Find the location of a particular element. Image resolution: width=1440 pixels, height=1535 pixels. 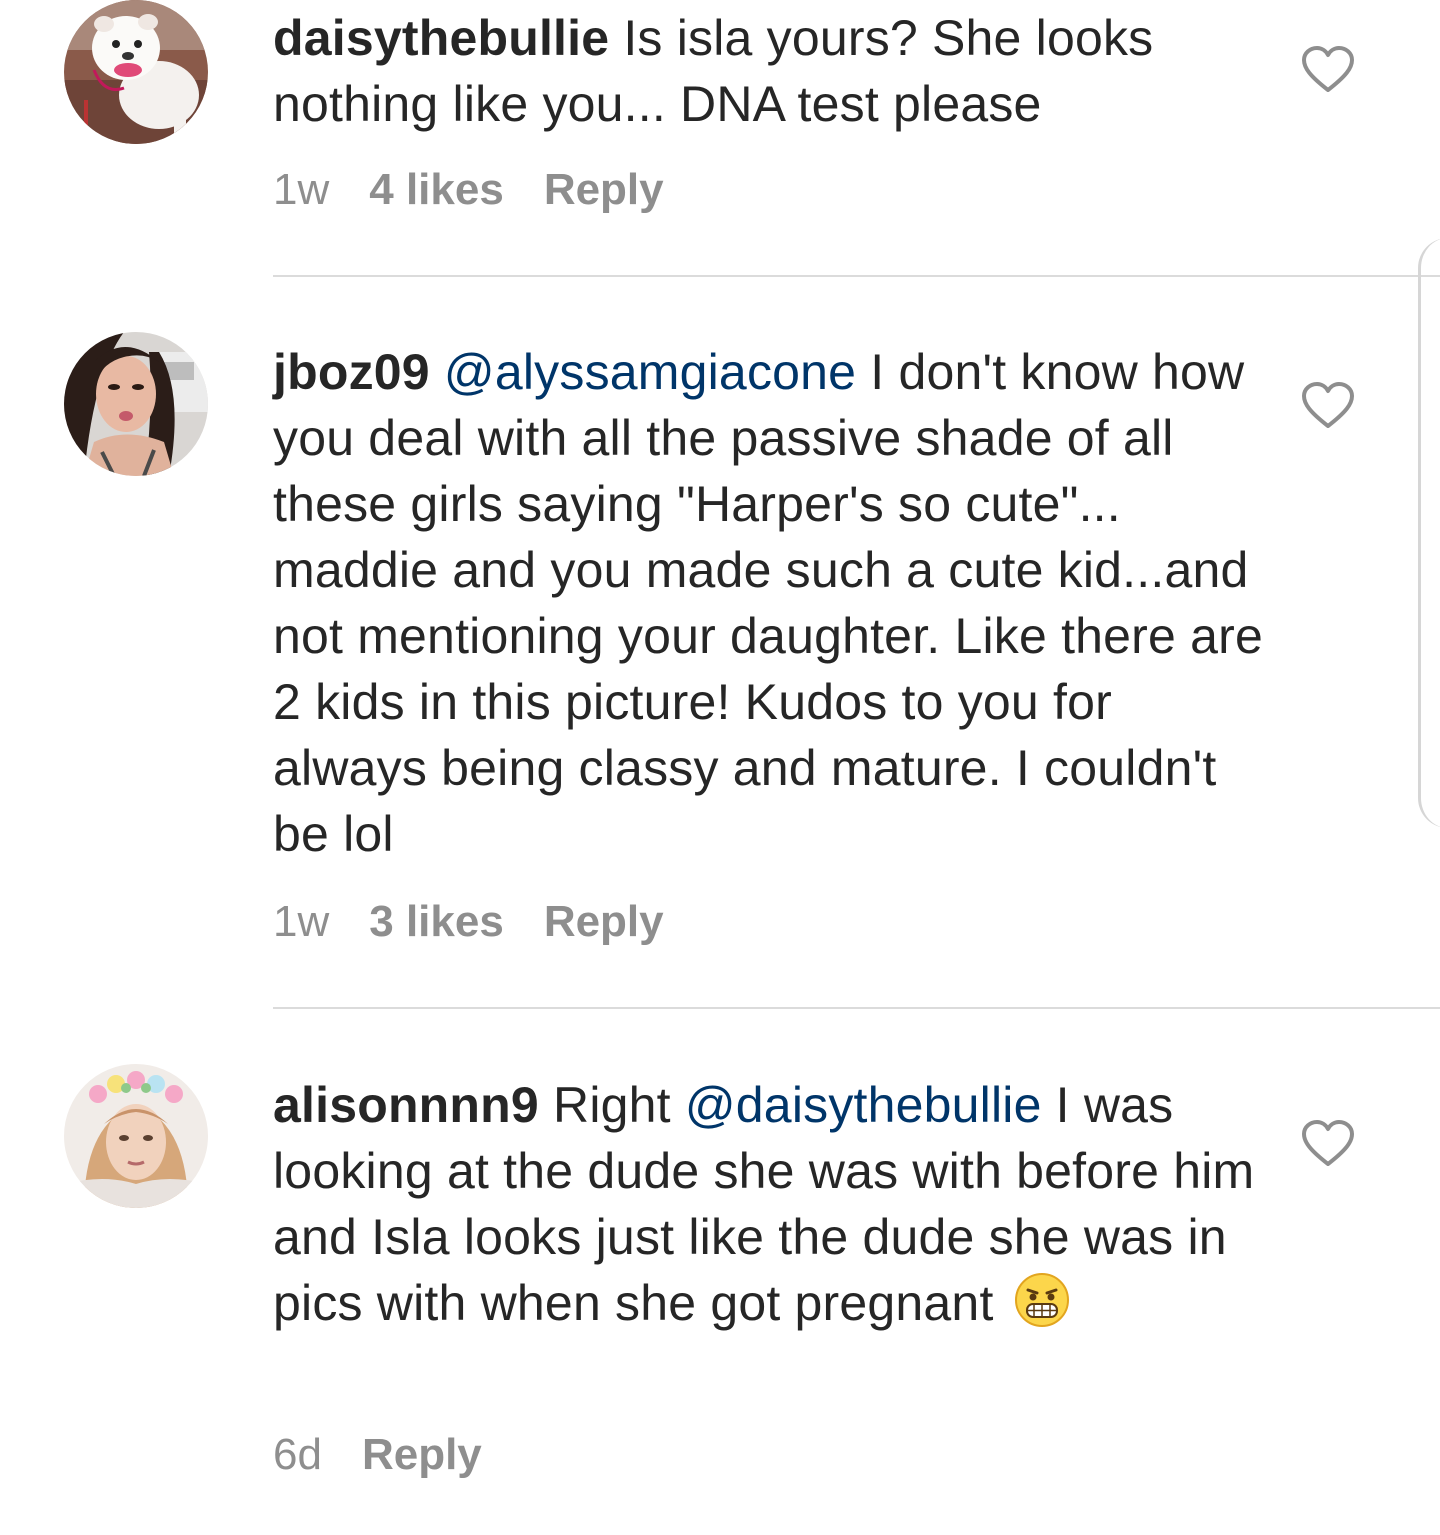

comment-meta: 6d Reply is located at coordinates (377, 1455).